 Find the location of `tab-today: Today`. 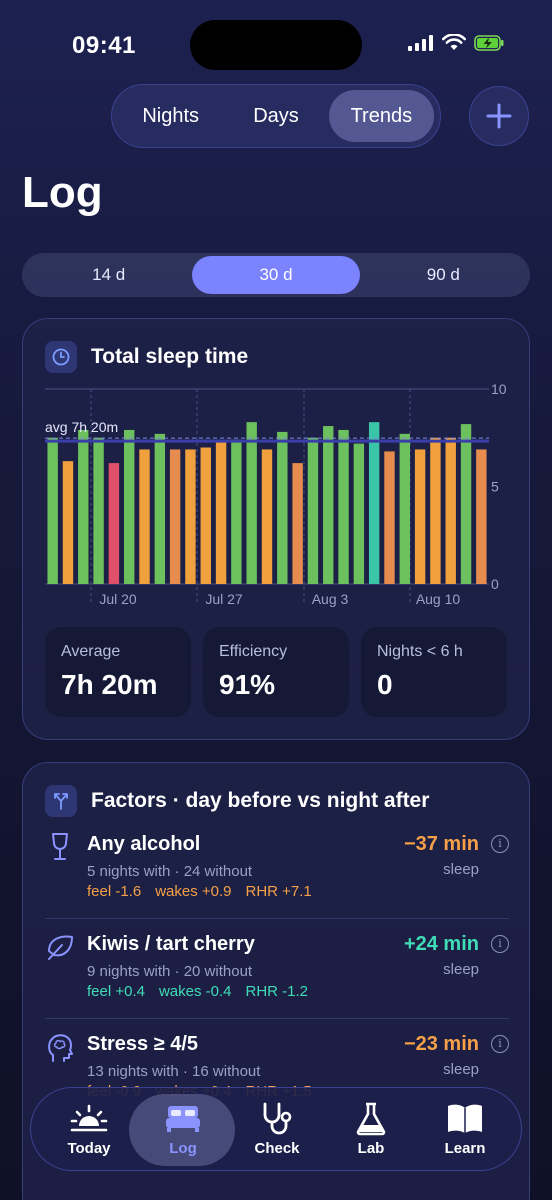

tab-today: Today is located at coordinates (89, 1130).